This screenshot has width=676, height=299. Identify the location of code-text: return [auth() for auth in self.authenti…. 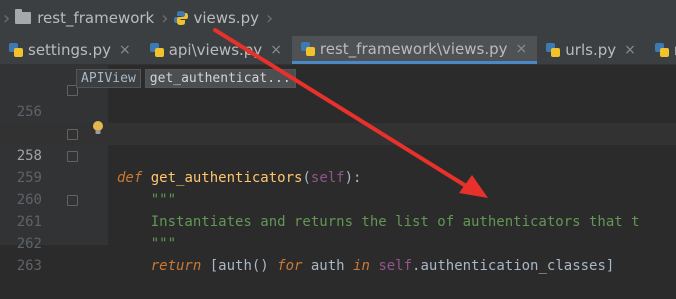
(382, 266).